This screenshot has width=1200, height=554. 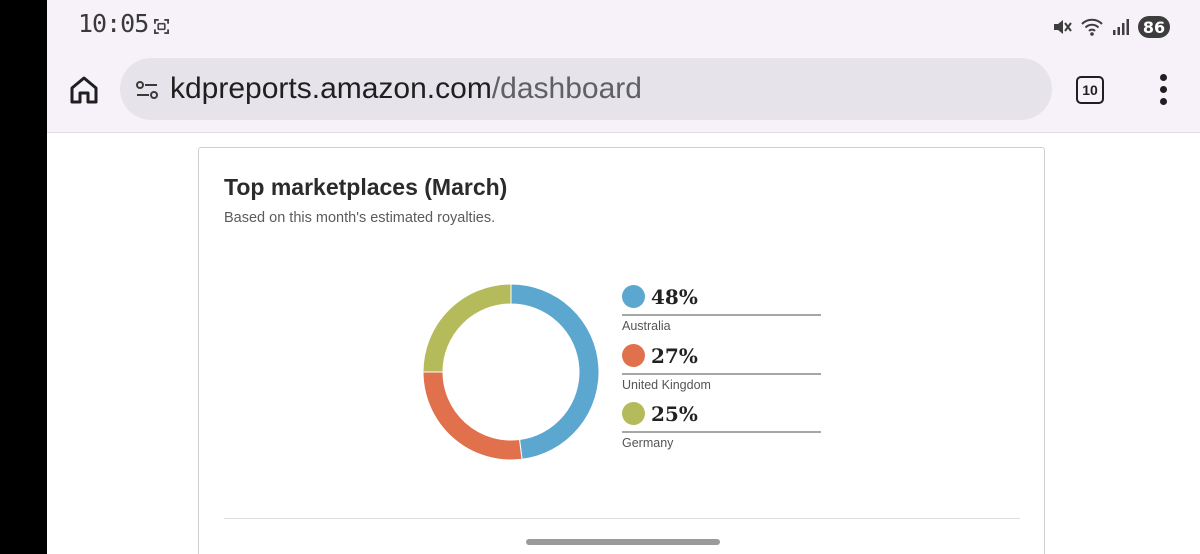 I want to click on legend-item: 25% Germany, so click(x=722, y=428).